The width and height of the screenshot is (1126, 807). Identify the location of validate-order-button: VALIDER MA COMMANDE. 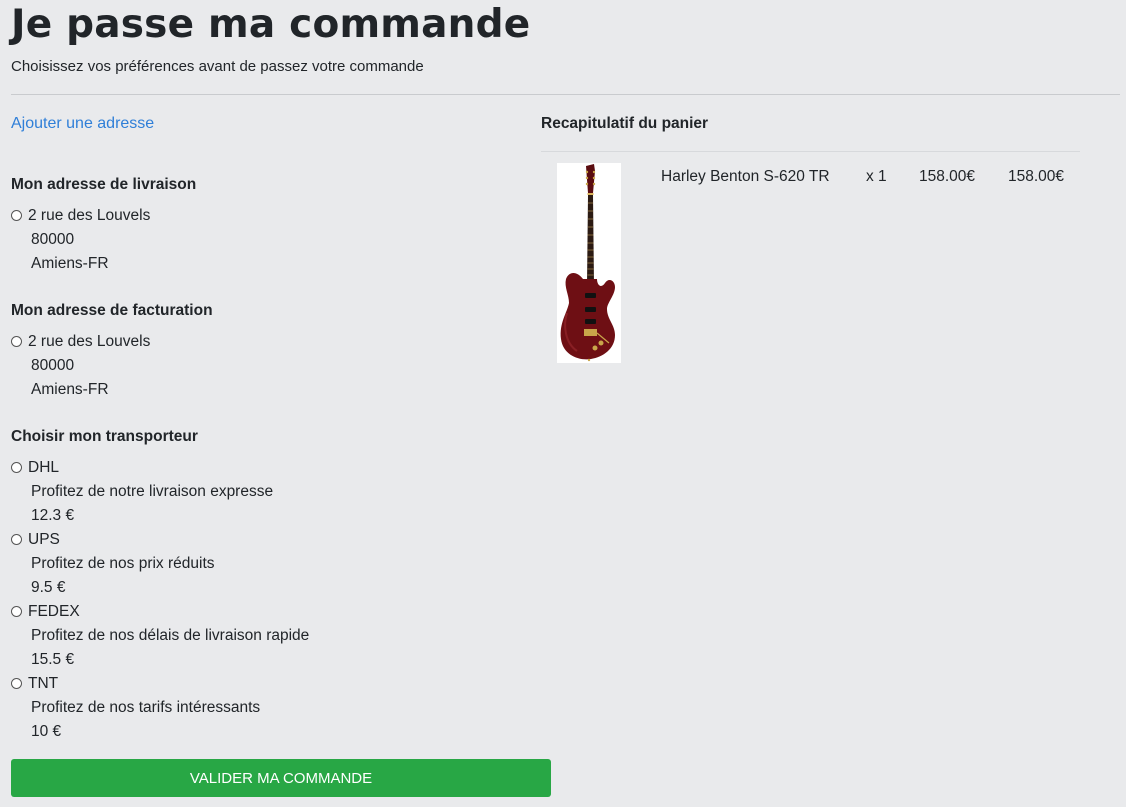
(281, 778).